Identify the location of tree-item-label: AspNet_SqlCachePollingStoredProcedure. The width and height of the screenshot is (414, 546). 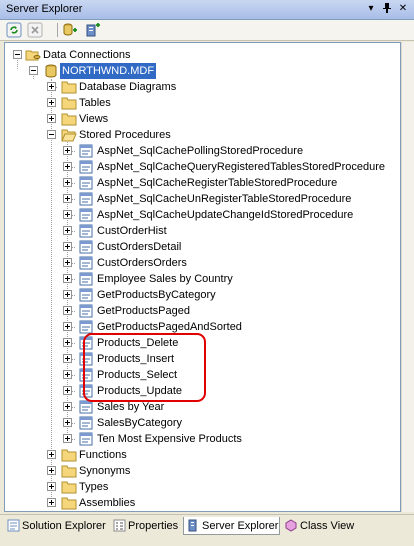
(200, 151).